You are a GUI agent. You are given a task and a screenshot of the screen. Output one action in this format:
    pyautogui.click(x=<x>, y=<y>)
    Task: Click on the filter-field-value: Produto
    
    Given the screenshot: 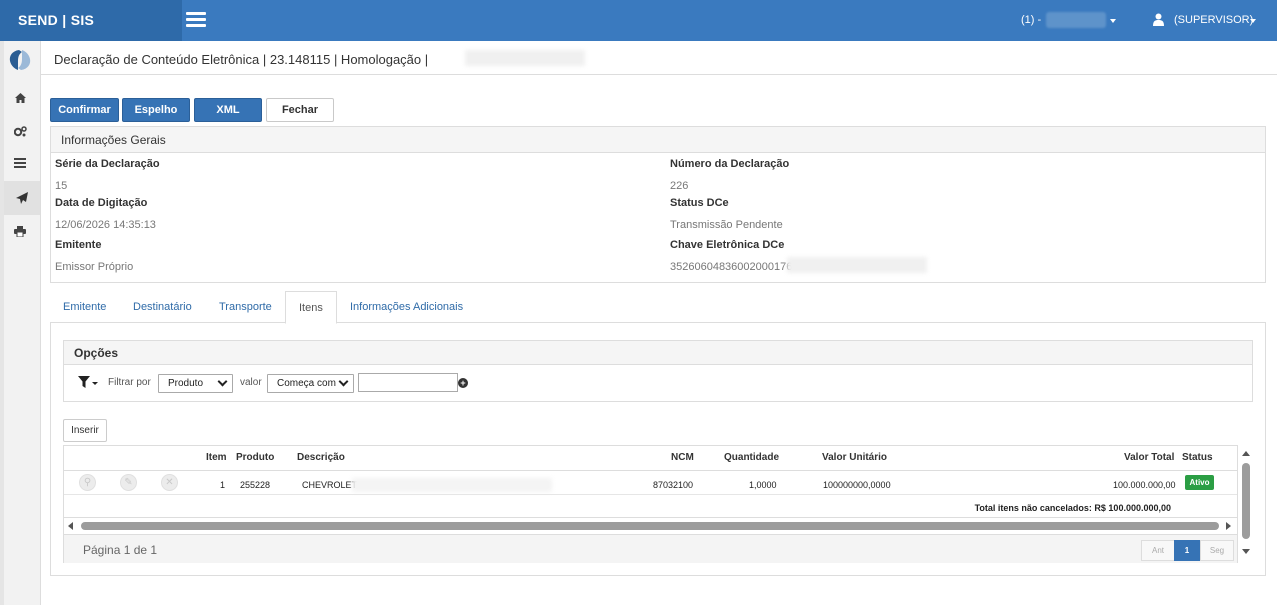 What is the action you would take?
    pyautogui.click(x=186, y=383)
    